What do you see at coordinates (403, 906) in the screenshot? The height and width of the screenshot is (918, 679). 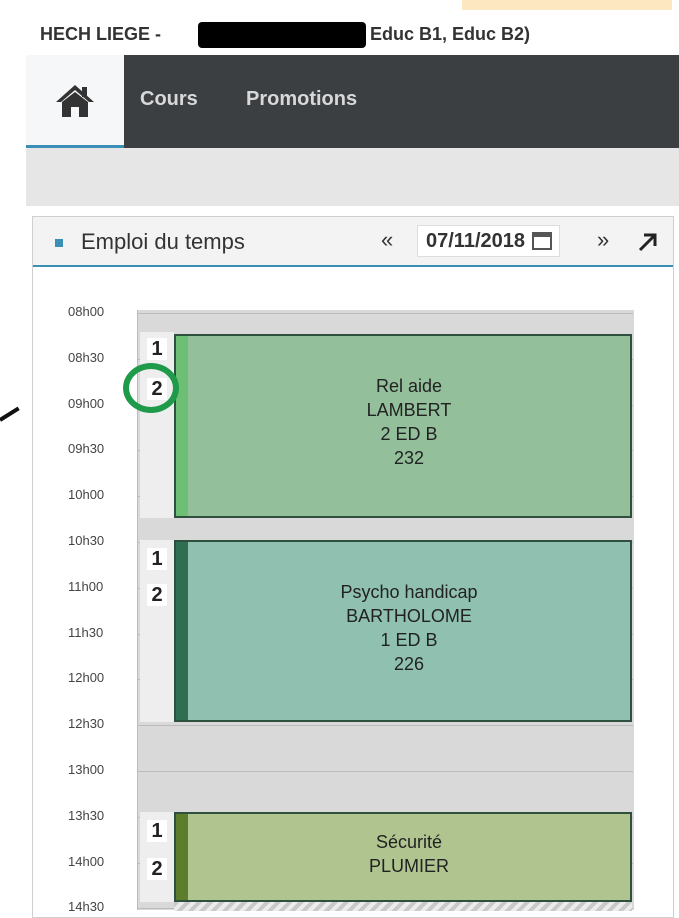 I see `next-course-edge` at bounding box center [403, 906].